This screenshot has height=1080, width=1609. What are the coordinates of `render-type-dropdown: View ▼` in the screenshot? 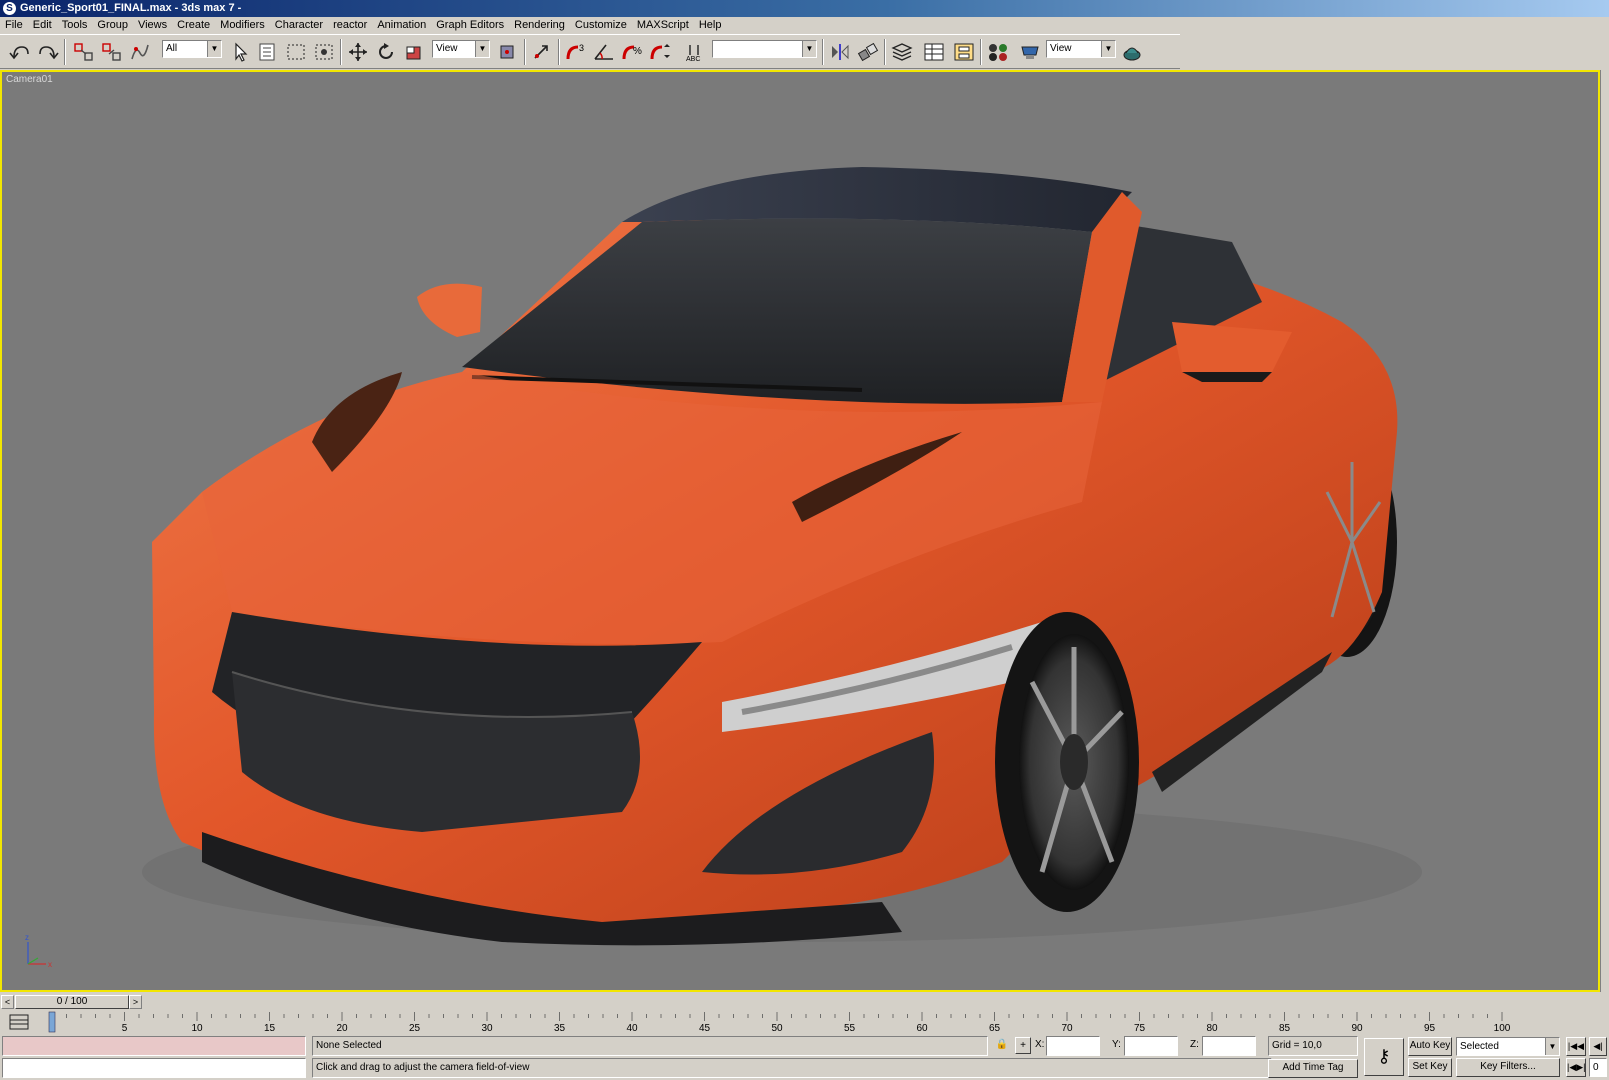 It's located at (1081, 49).